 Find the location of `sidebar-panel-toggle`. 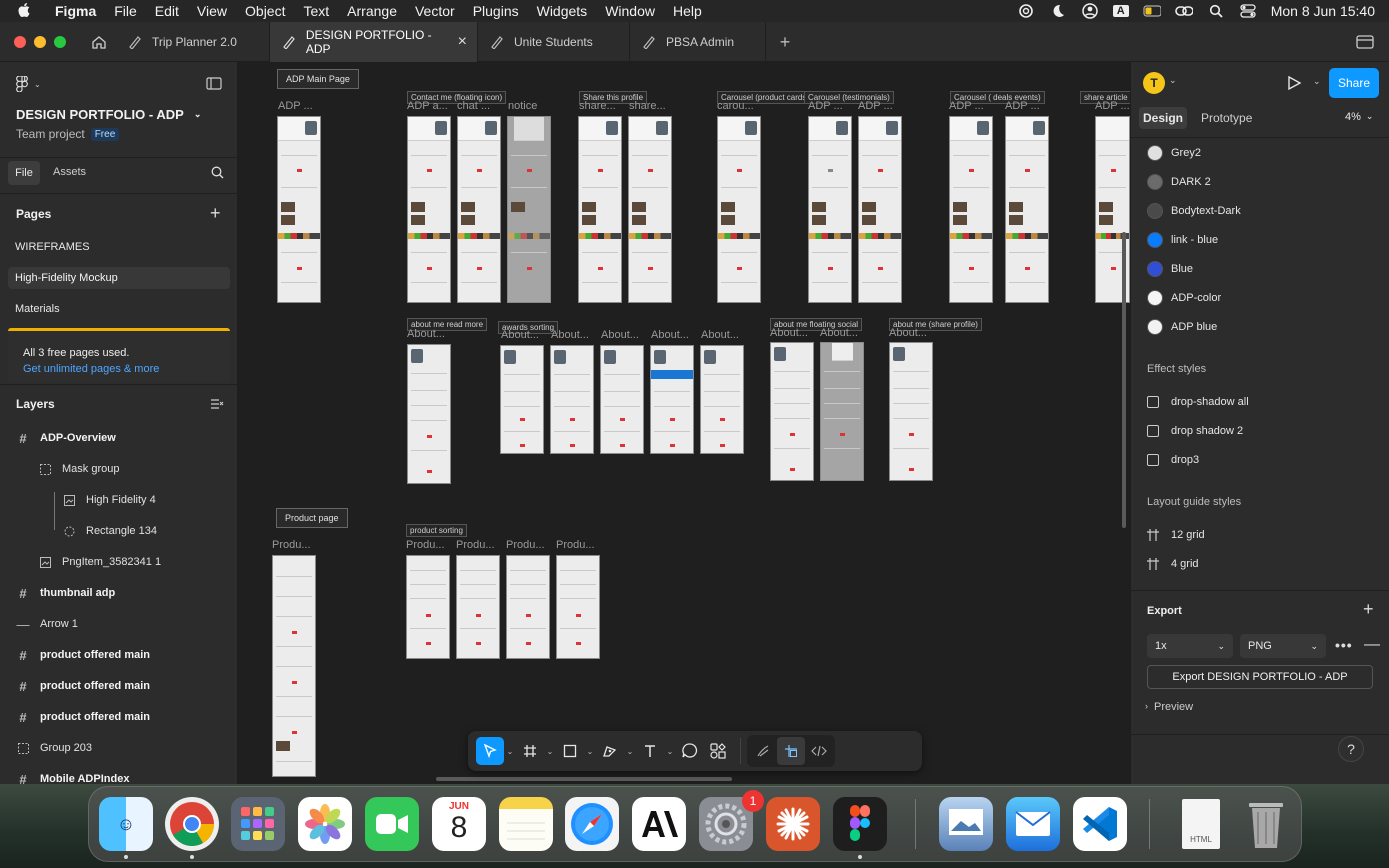

sidebar-panel-toggle is located at coordinates (1366, 42).